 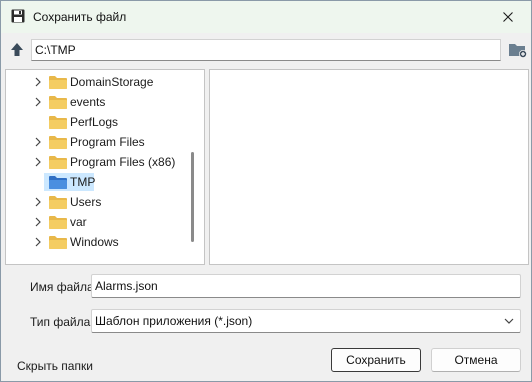 What do you see at coordinates (266, 17) in the screenshot?
I see `title-bar: Сохранить файл` at bounding box center [266, 17].